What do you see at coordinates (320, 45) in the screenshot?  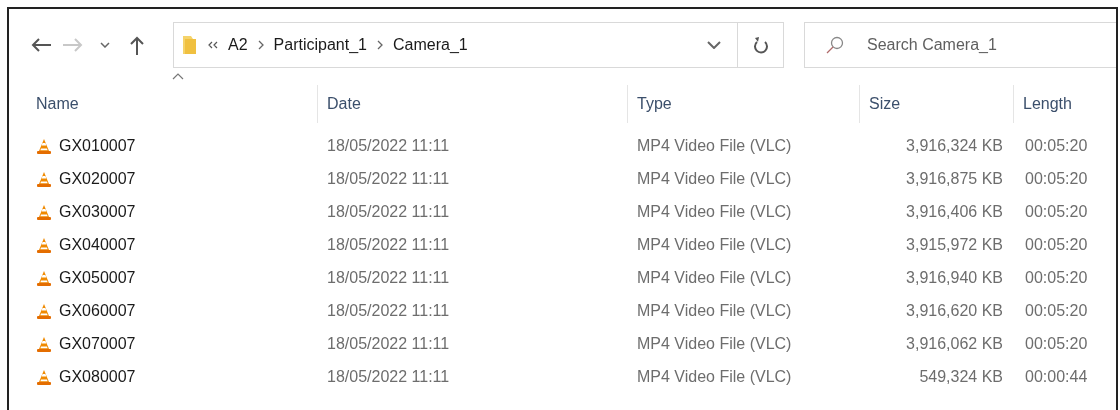 I see `breadcrumb-item: Participant_1` at bounding box center [320, 45].